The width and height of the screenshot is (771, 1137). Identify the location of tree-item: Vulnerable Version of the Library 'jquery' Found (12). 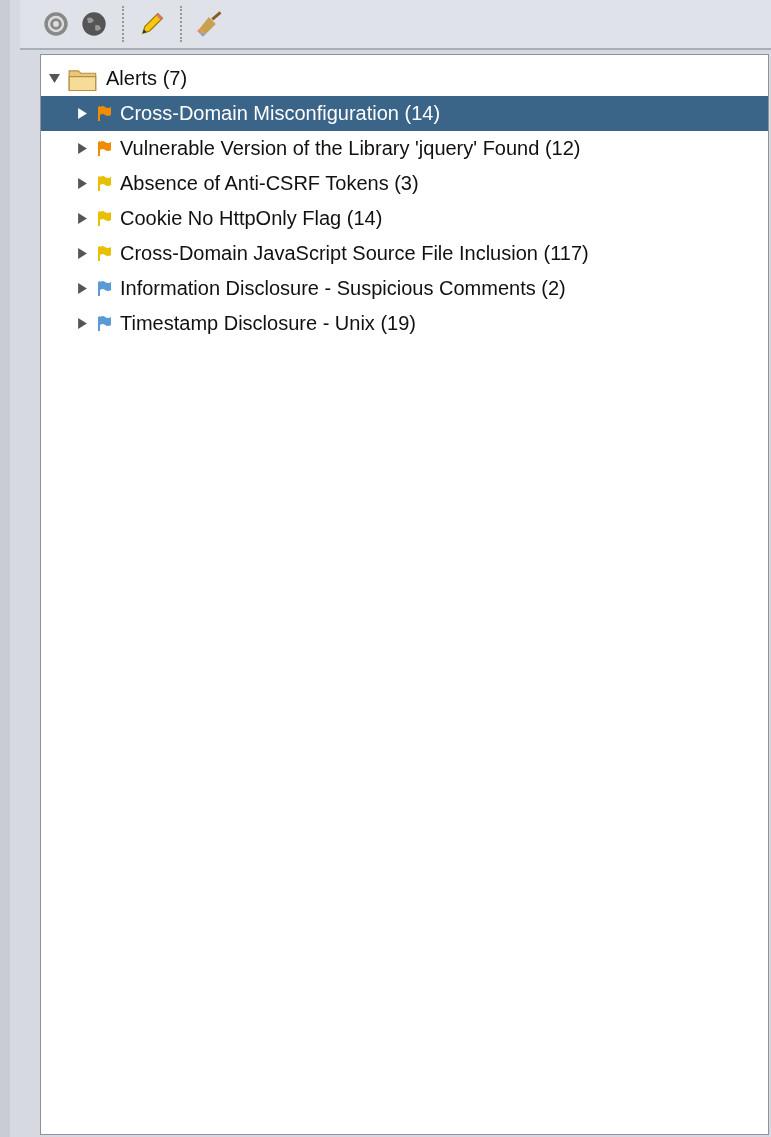
(404, 148).